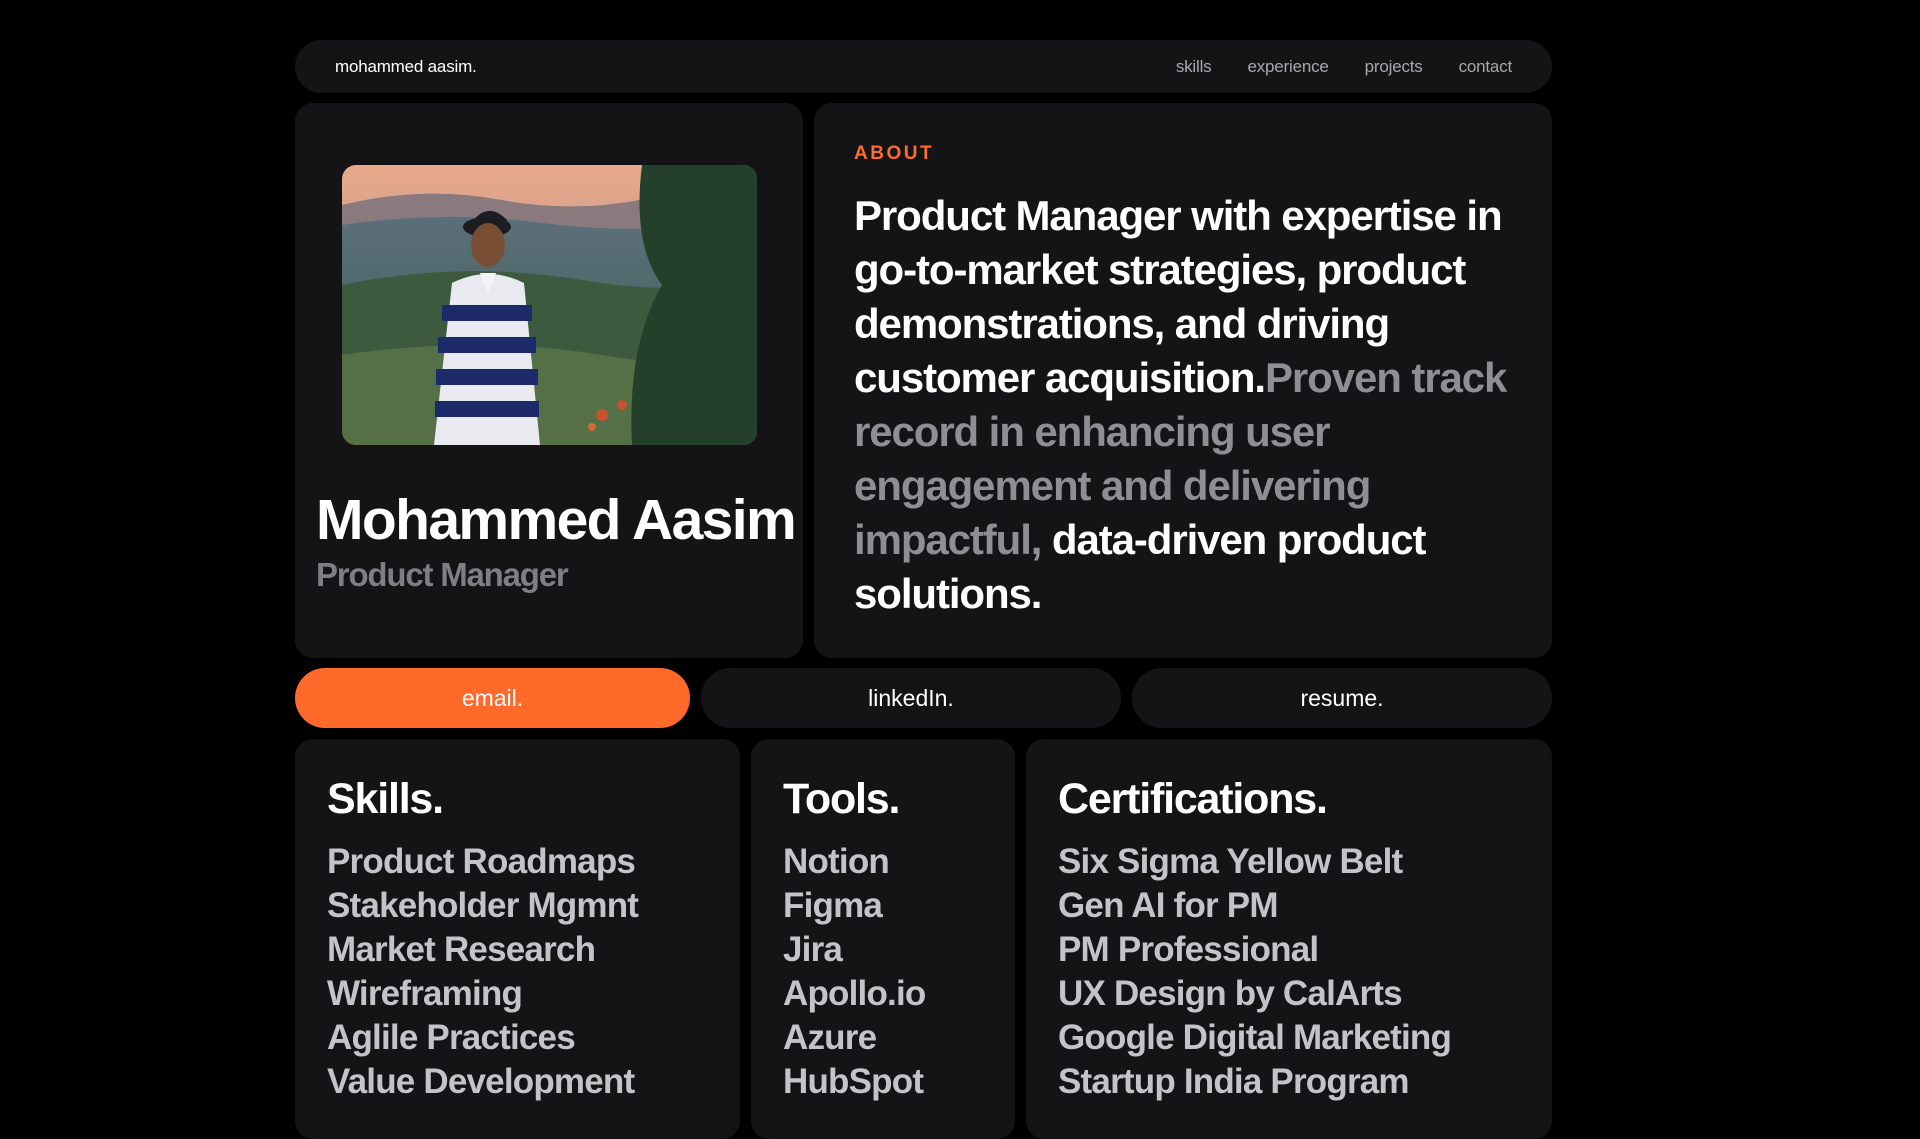 The image size is (1920, 1139). I want to click on linkedin-button: linkedIn., so click(911, 698).